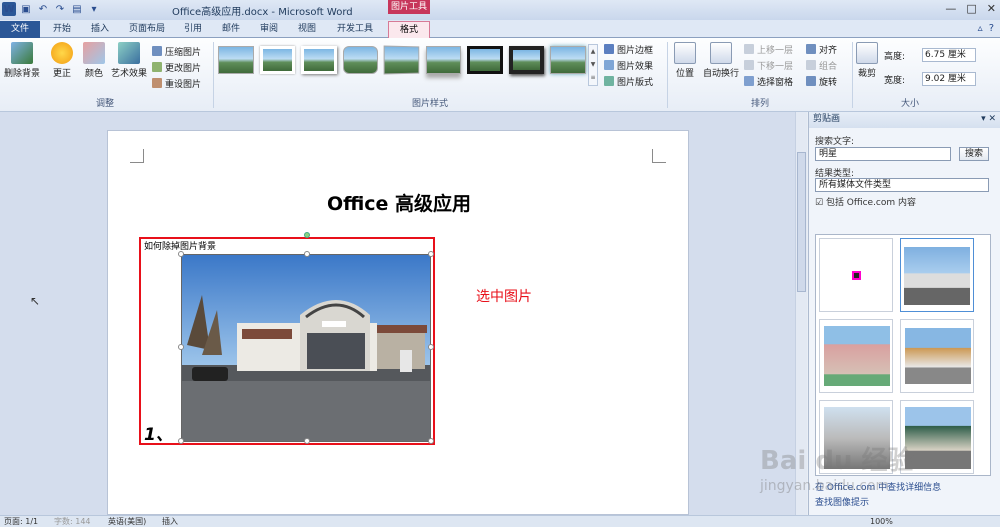 Image resolution: width=1000 pixels, height=527 pixels. I want to click on compress-pictures-button: 压缩图片, so click(176, 51).